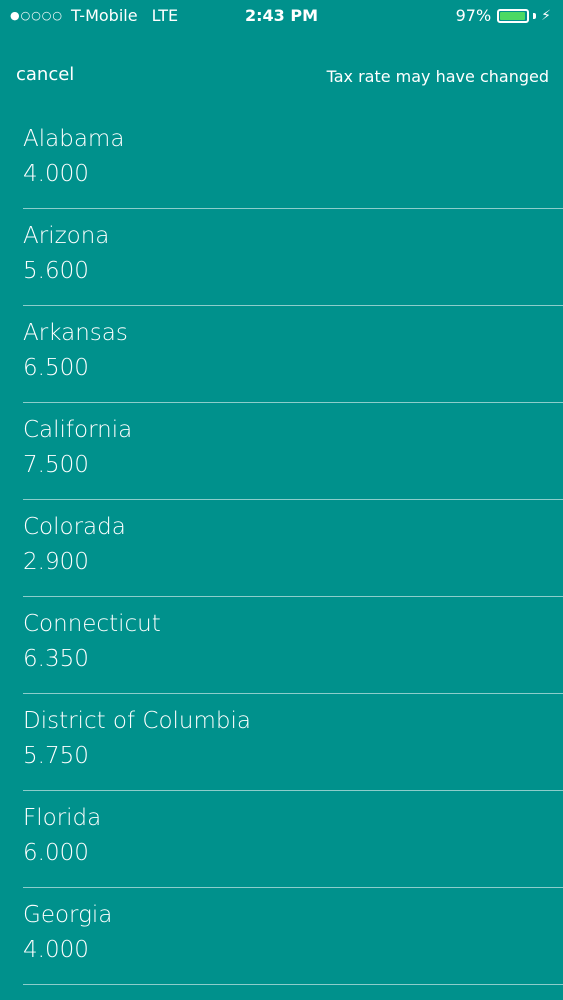 The width and height of the screenshot is (563, 1000). What do you see at coordinates (78, 430) in the screenshot?
I see `state-name: California` at bounding box center [78, 430].